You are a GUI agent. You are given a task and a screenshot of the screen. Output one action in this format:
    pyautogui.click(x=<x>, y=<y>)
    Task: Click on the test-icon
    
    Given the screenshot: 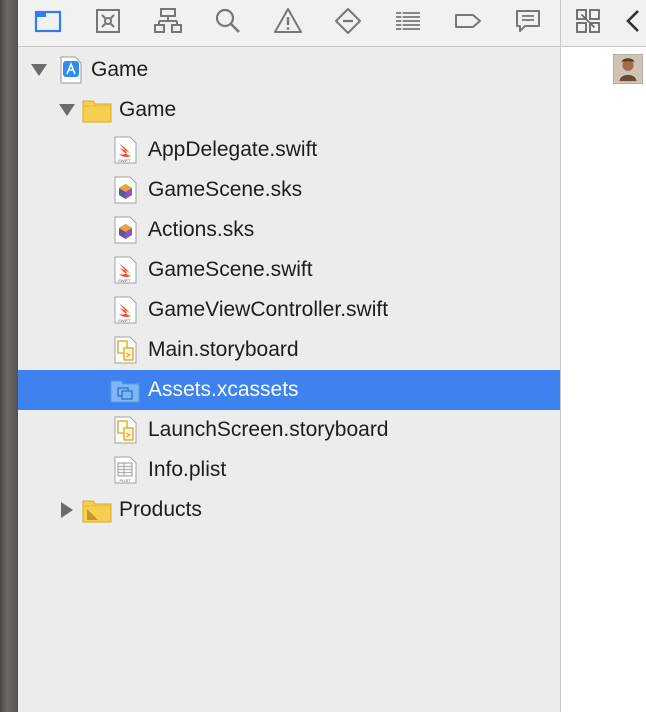 What is the action you would take?
    pyautogui.click(x=348, y=21)
    